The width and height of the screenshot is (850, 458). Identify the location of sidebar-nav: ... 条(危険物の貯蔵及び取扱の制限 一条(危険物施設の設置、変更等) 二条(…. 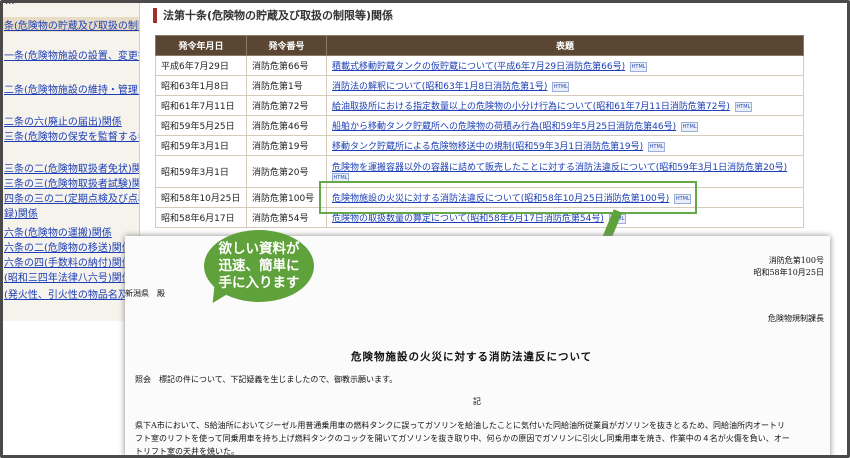
(71, 162).